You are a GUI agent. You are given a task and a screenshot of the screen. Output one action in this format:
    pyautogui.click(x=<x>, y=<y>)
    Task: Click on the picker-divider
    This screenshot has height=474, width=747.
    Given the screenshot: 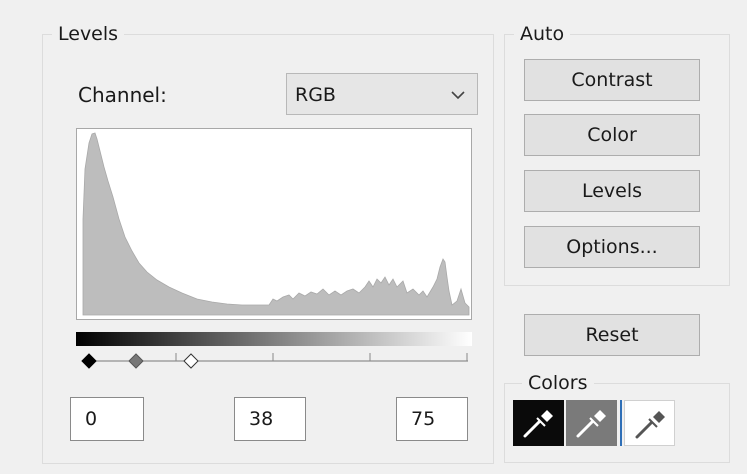 What is the action you would take?
    pyautogui.click(x=621, y=423)
    